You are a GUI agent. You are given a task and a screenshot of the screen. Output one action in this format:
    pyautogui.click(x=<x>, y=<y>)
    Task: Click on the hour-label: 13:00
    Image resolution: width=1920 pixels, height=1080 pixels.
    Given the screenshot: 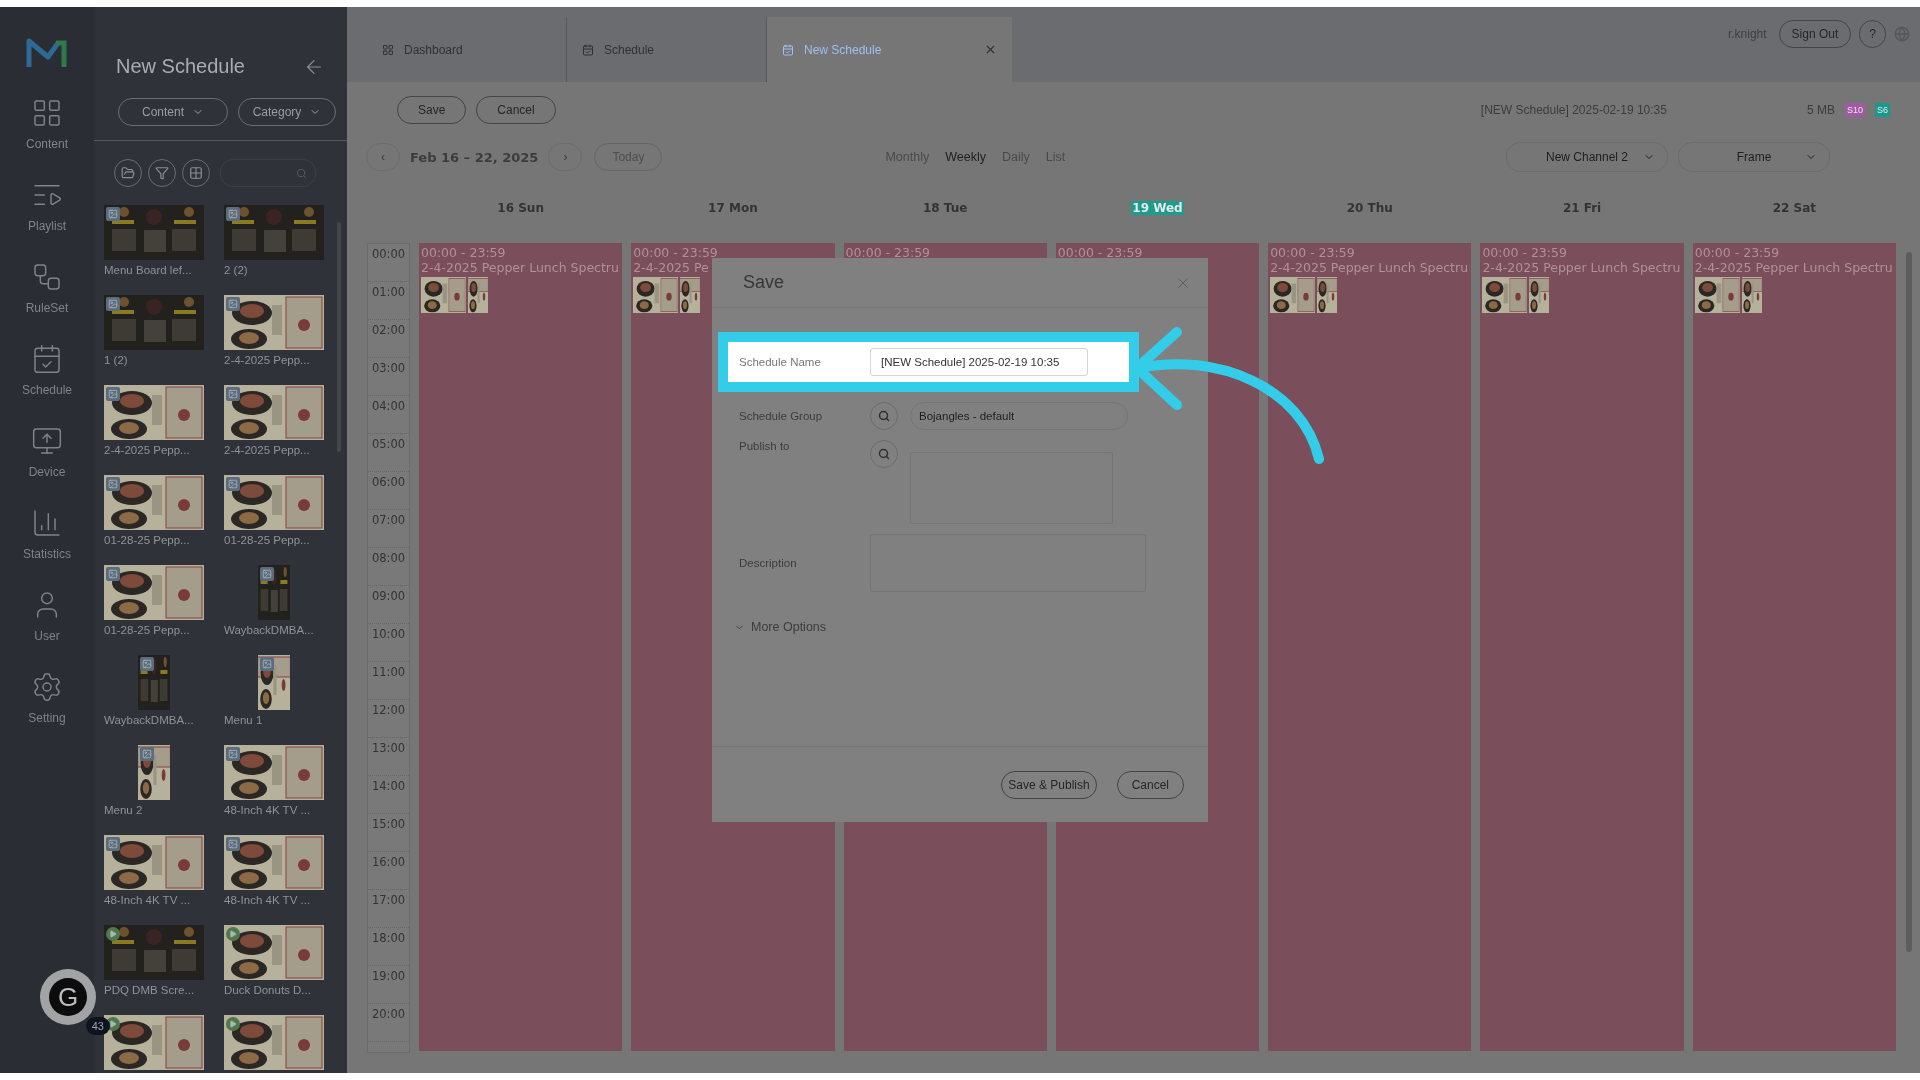 What is the action you would take?
    pyautogui.click(x=388, y=748)
    